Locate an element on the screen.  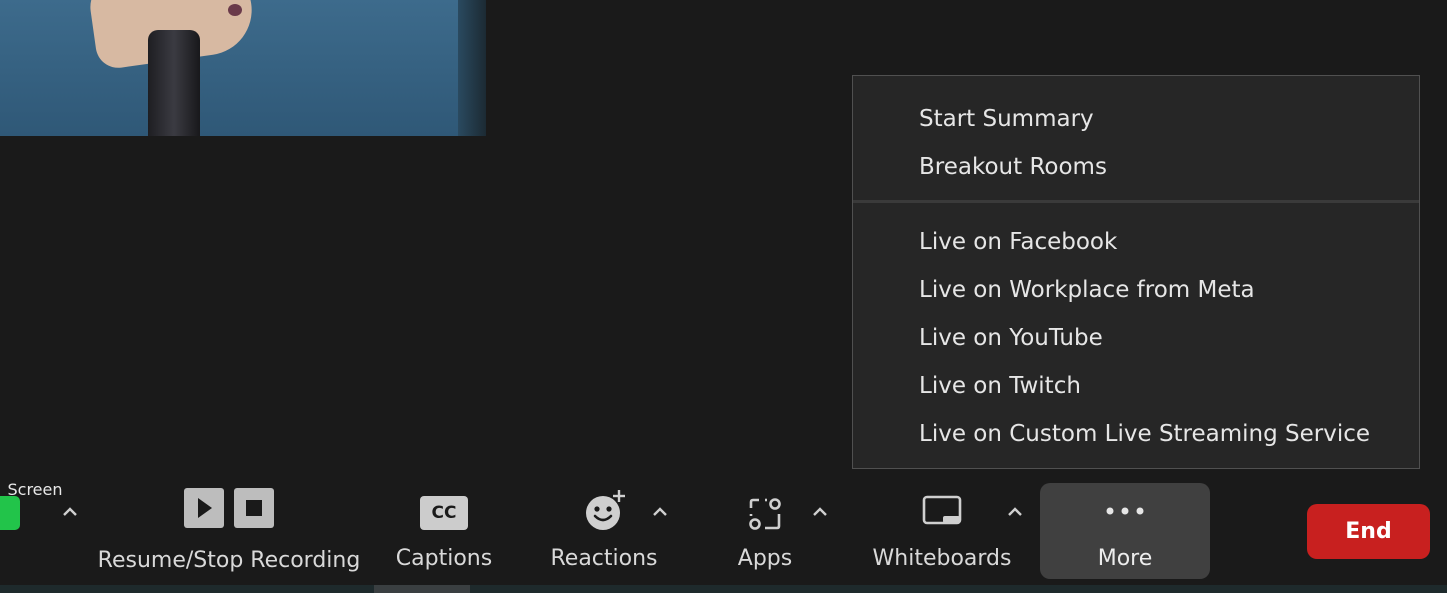
captions-button: CC Captions is located at coordinates (444, 530).